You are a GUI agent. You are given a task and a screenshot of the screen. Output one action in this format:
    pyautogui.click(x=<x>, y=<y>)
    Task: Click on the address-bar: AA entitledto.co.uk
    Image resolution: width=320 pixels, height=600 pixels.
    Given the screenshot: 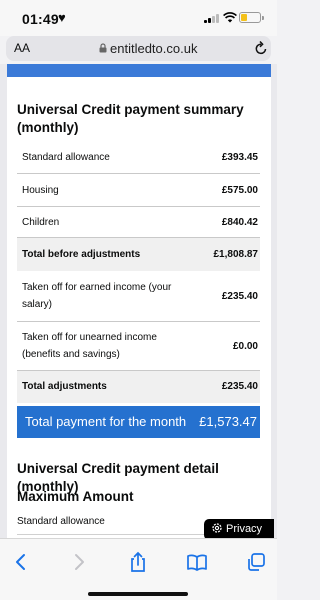 What is the action you would take?
    pyautogui.click(x=138, y=48)
    